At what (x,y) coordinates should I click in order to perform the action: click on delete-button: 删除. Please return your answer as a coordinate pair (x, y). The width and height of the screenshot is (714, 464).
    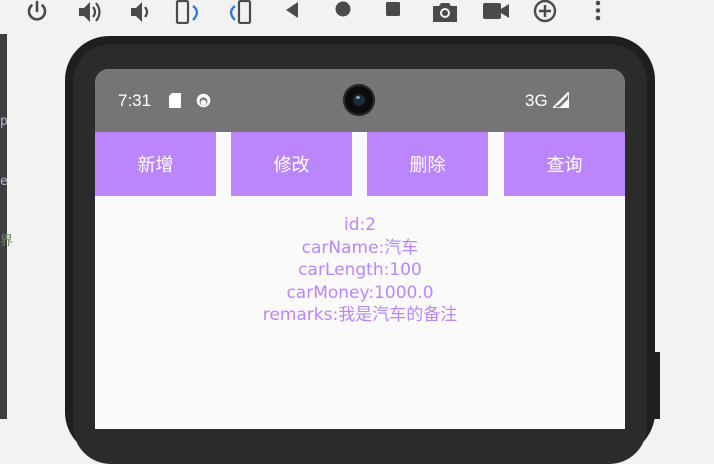
    Looking at the image, I should click on (427, 164).